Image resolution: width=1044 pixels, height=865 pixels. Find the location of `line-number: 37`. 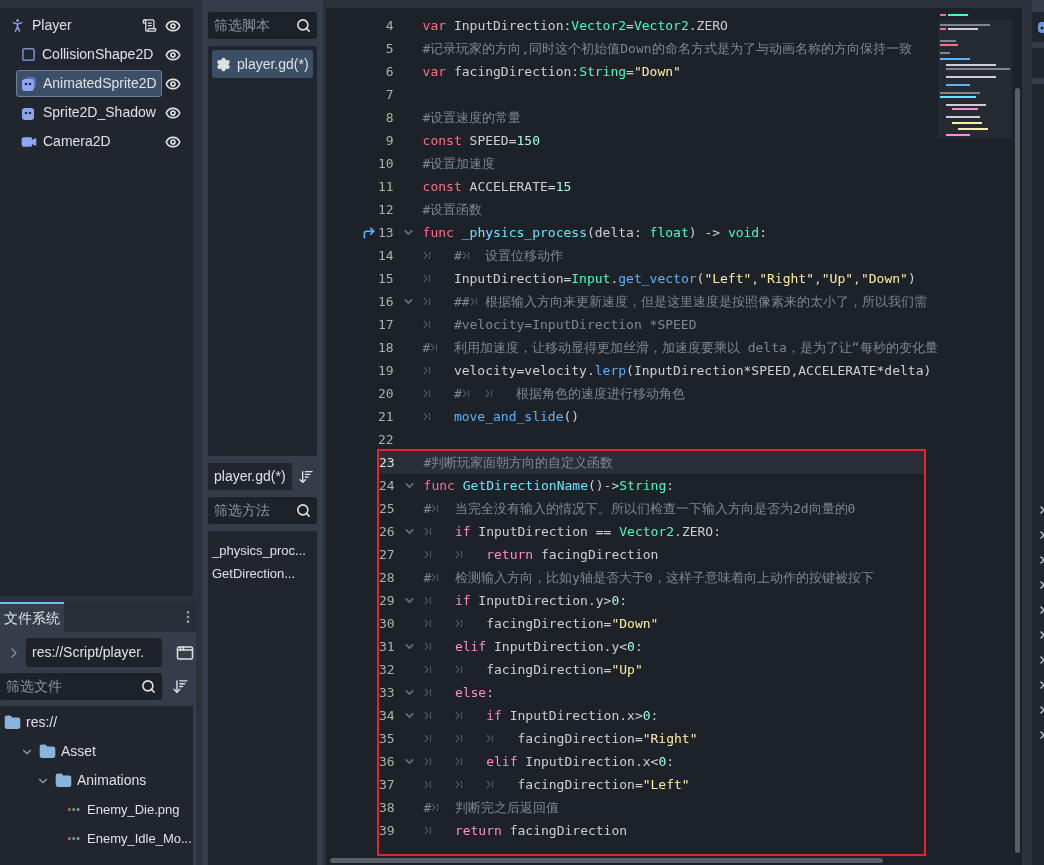

line-number: 37 is located at coordinates (386, 784).